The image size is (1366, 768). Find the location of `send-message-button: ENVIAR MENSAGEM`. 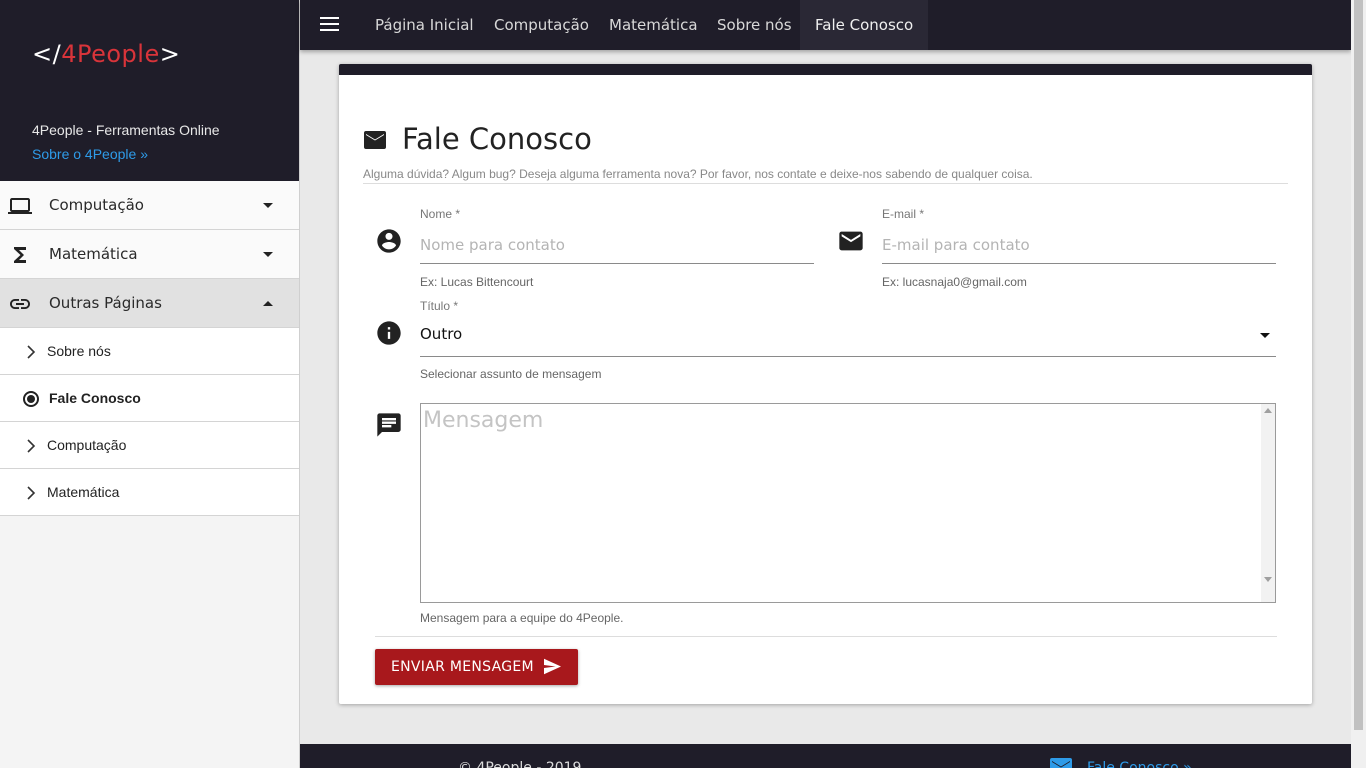

send-message-button: ENVIAR MENSAGEM is located at coordinates (476, 667).